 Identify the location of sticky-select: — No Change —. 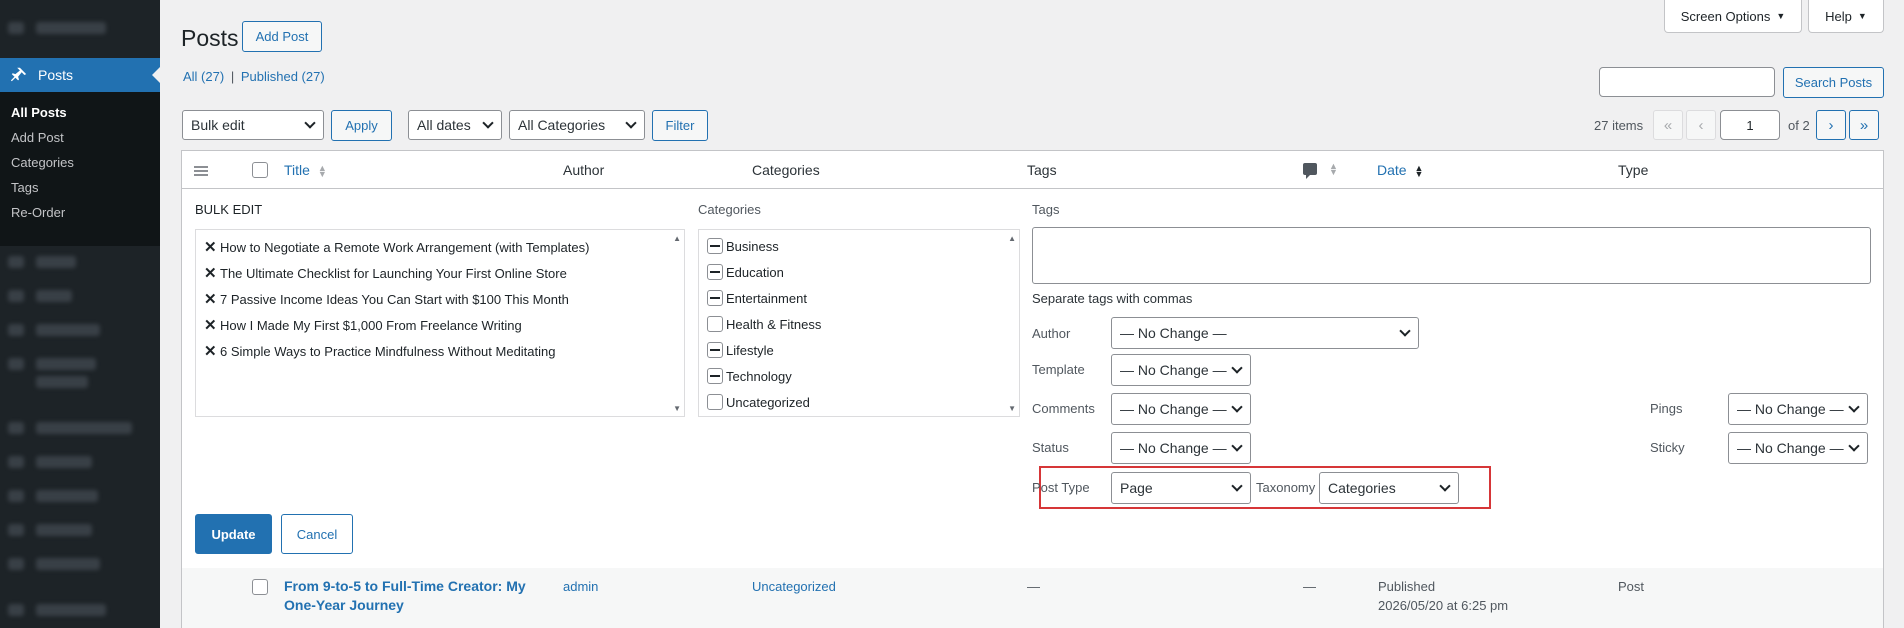
(1798, 448).